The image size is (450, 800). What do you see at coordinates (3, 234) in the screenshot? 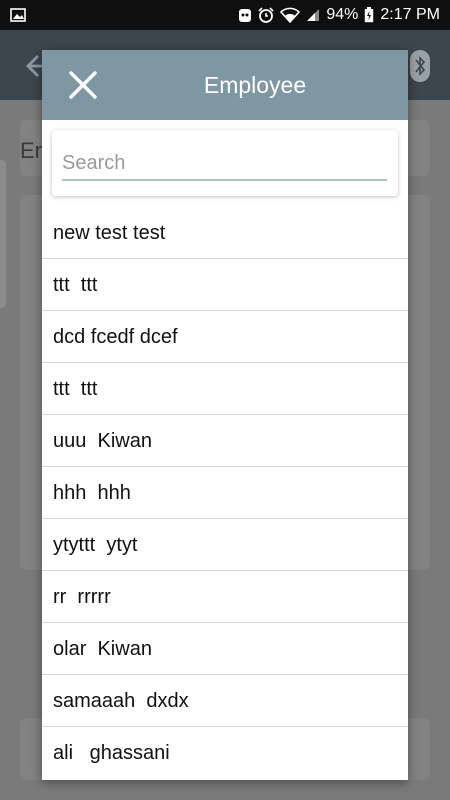
I see `background-side-tab` at bounding box center [3, 234].